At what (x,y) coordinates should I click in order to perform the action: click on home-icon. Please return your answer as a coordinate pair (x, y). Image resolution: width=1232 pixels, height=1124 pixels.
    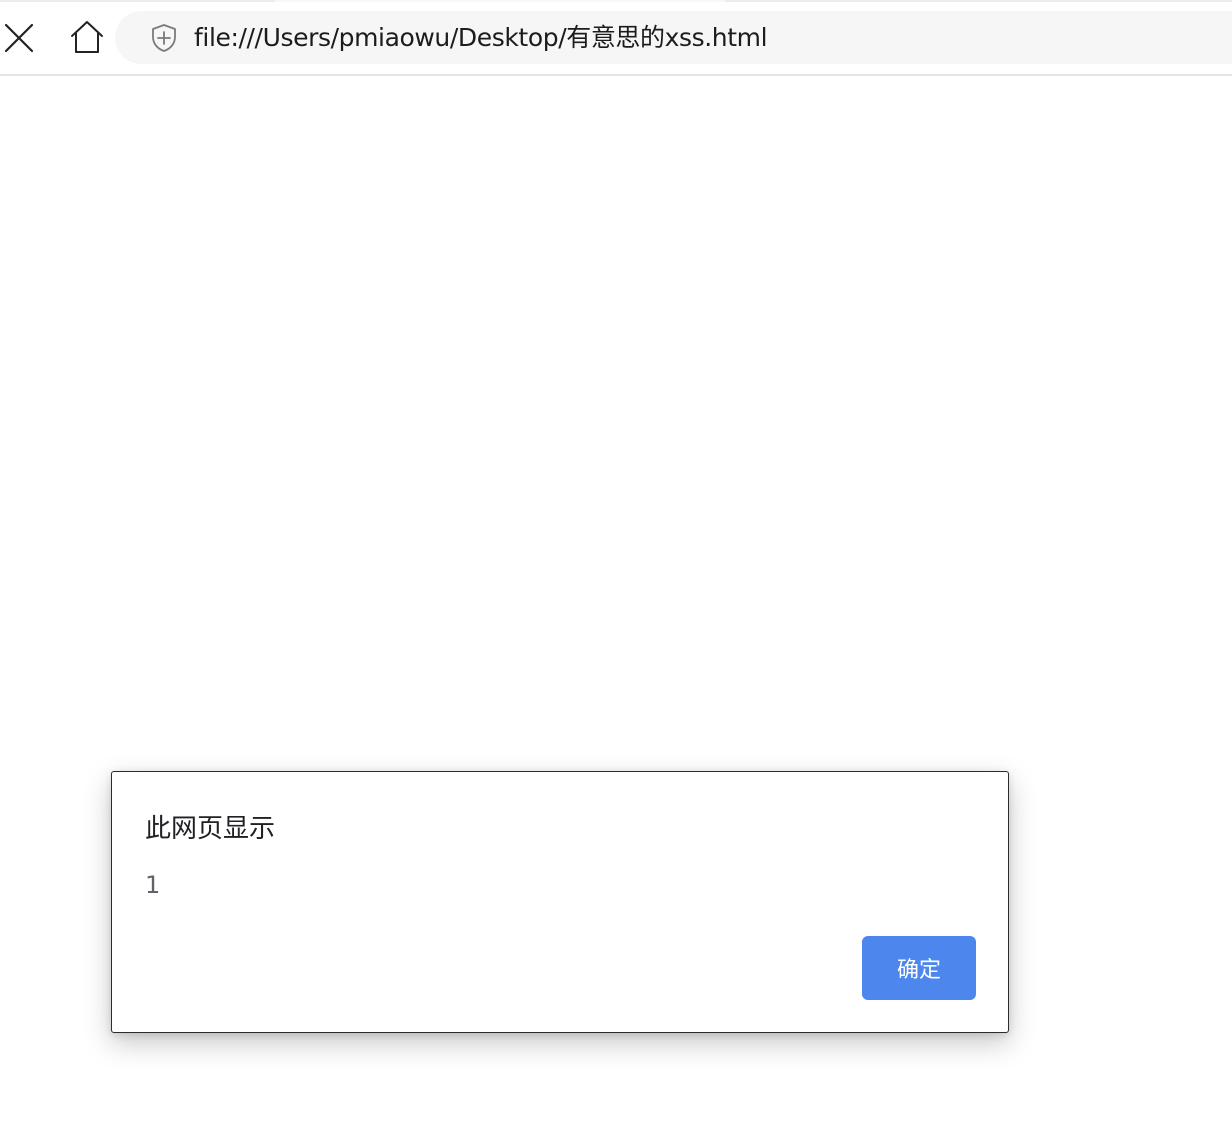
    Looking at the image, I should click on (87, 37).